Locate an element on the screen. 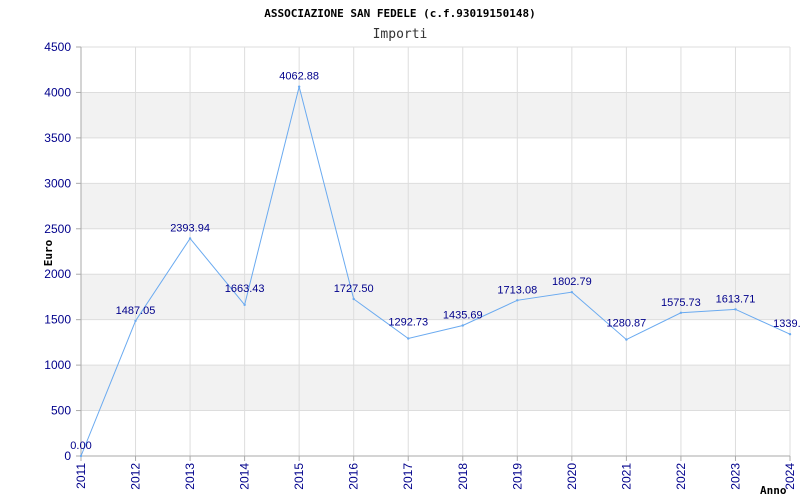 This screenshot has height=500, width=800. data-label: 1613.71 is located at coordinates (736, 299).